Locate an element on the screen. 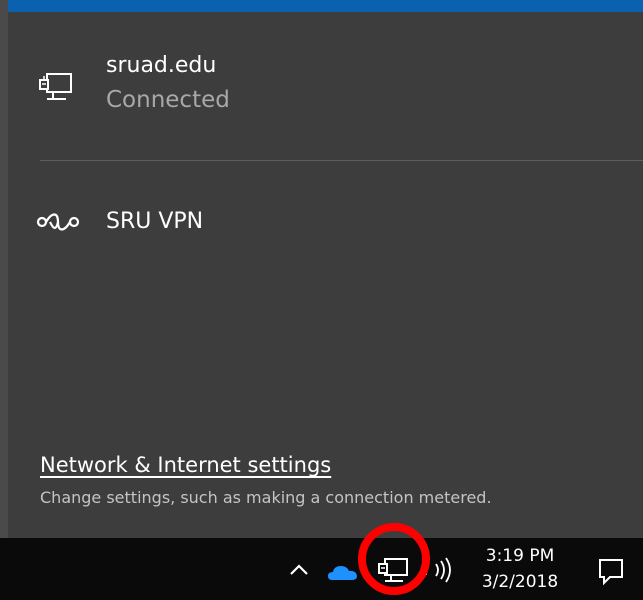 The image size is (643, 600). network-icon is located at coordinates (393, 571).